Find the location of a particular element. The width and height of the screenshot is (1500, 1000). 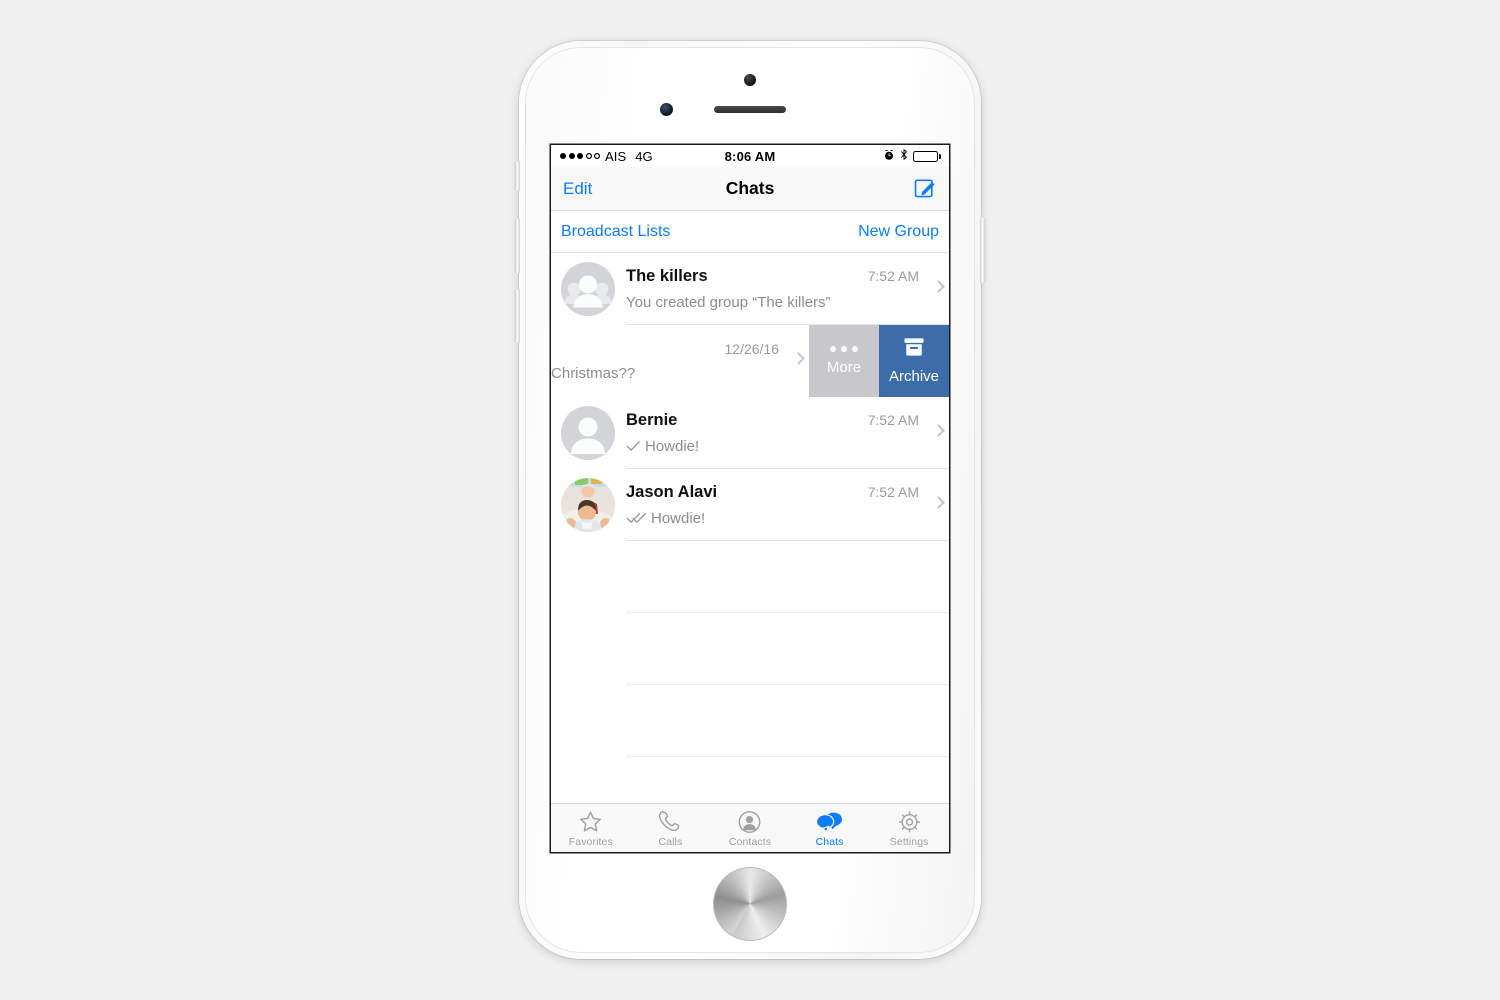

archive-button-label: Archive is located at coordinates (914, 376).